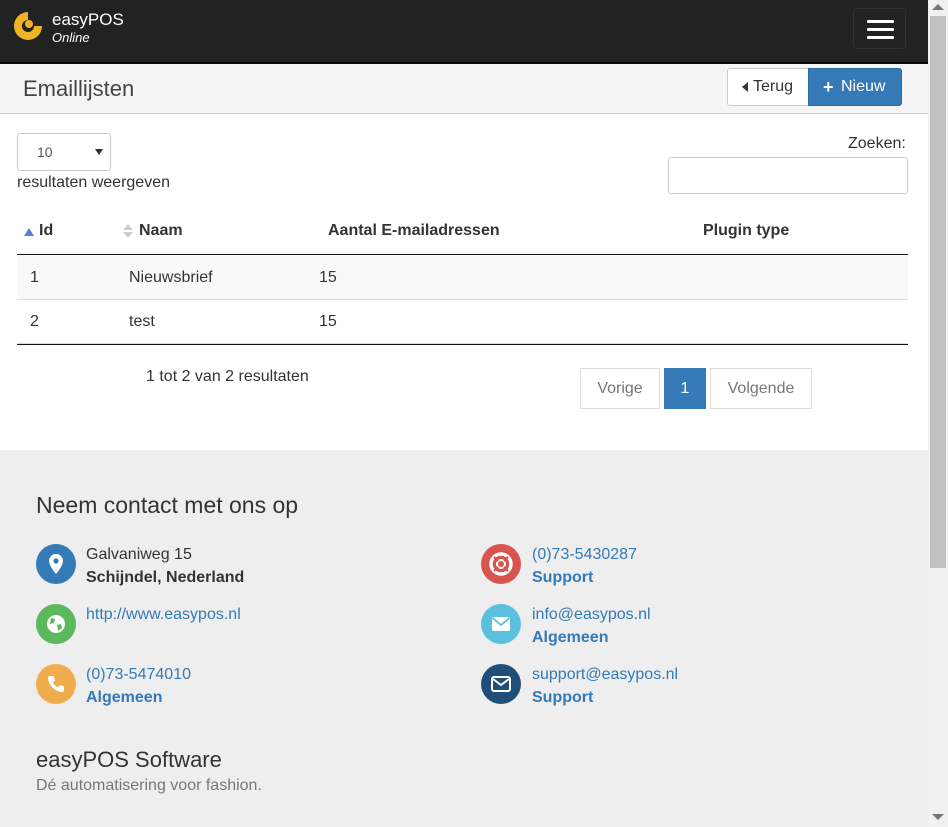  What do you see at coordinates (161, 231) in the screenshot?
I see `column-header-naam: Naam` at bounding box center [161, 231].